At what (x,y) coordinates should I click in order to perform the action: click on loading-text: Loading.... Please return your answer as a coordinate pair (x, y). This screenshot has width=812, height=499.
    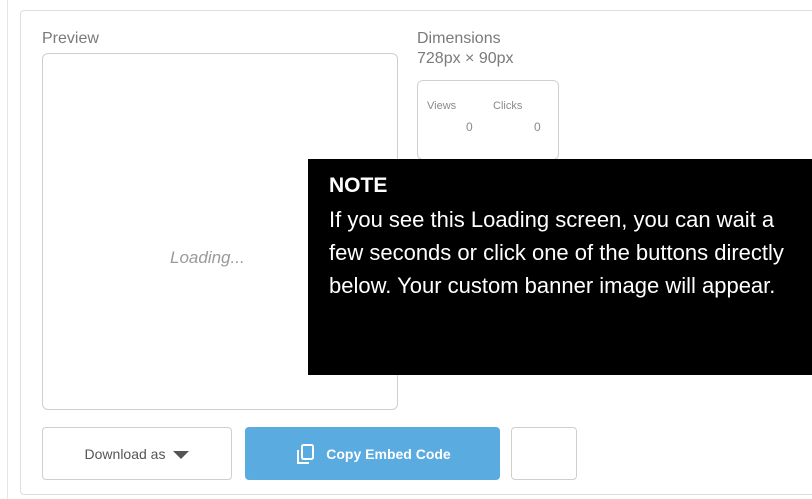
    Looking at the image, I should click on (207, 257).